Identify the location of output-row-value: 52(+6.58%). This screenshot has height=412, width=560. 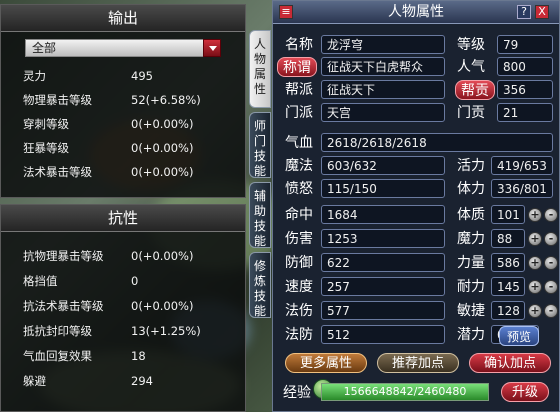
(166, 100).